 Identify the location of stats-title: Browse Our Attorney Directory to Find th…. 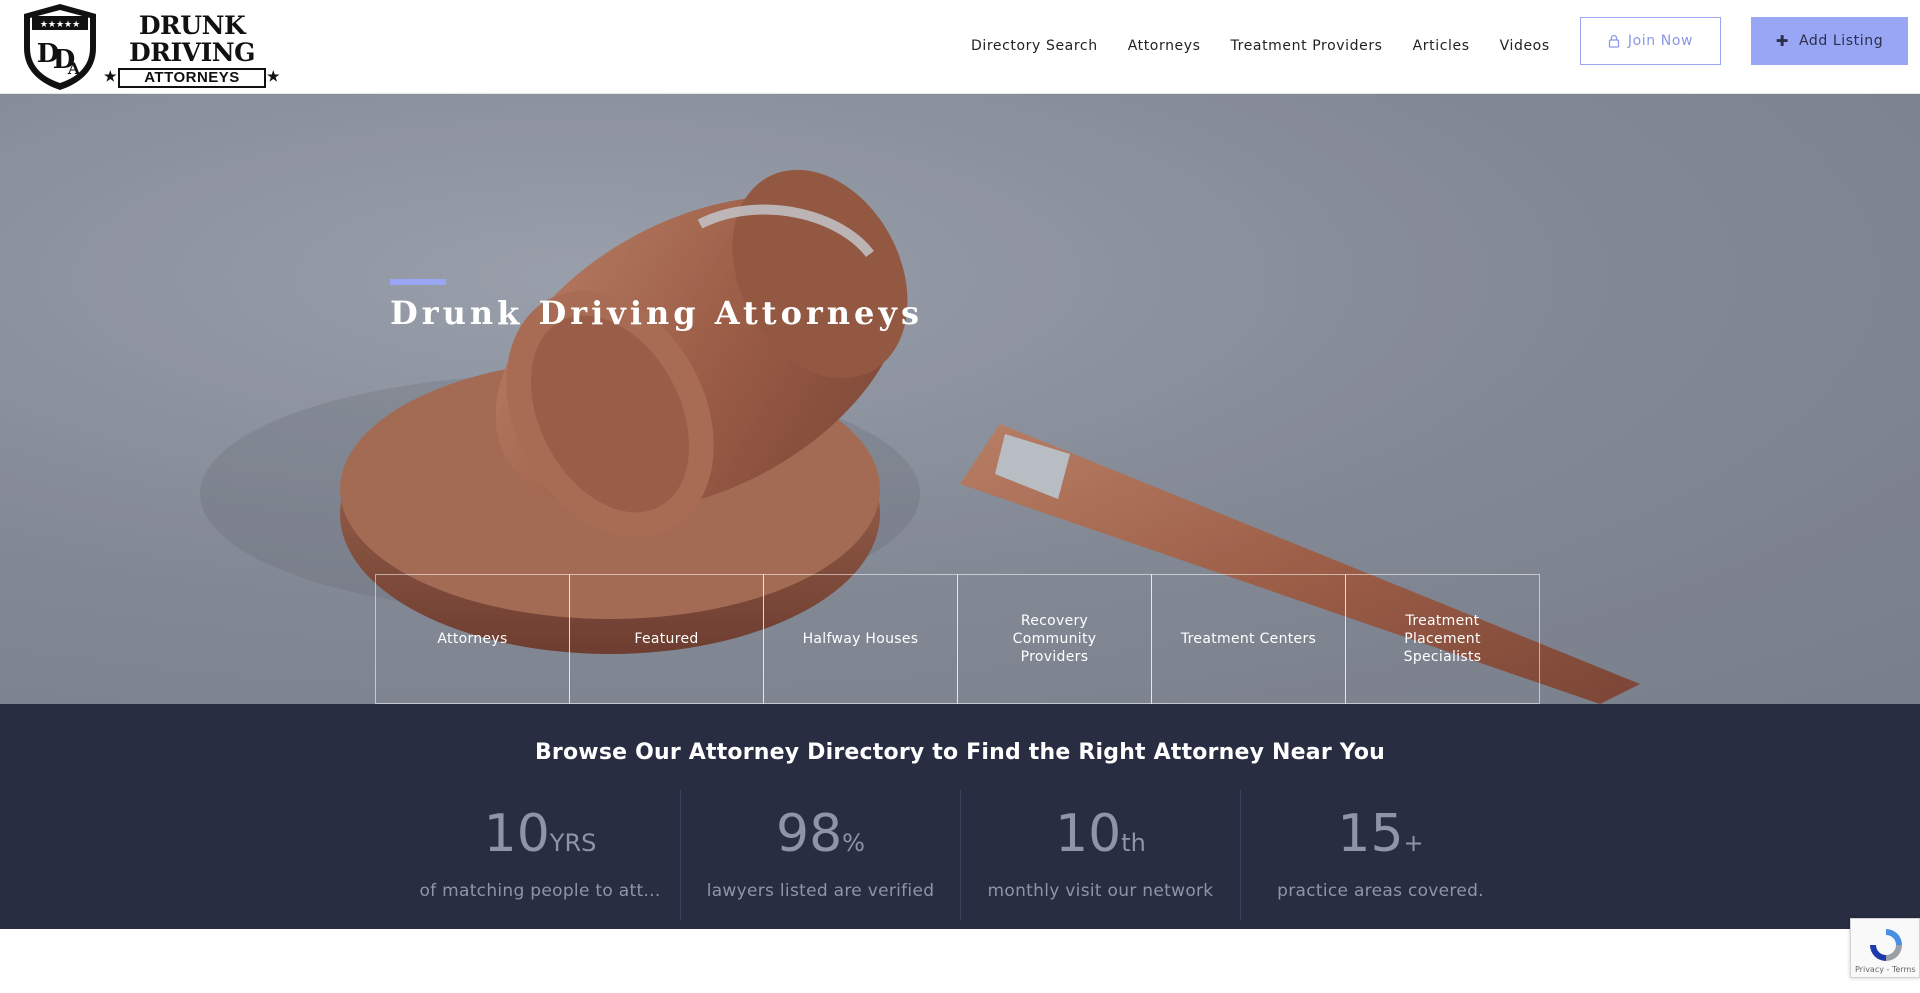
(960, 752).